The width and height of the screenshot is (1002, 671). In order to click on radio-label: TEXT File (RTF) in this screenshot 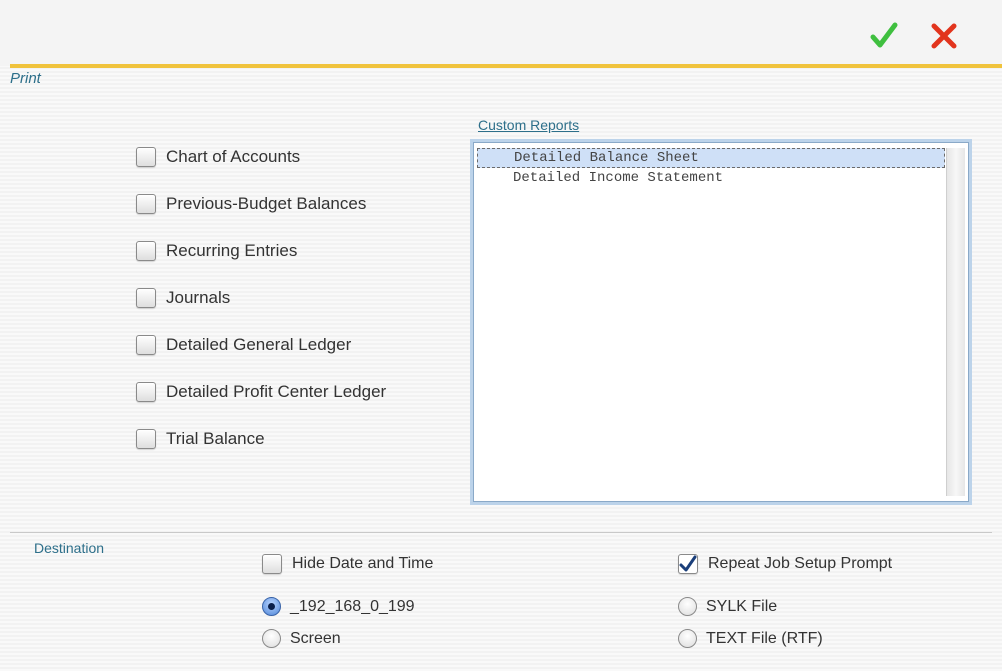, I will do `click(764, 638)`.